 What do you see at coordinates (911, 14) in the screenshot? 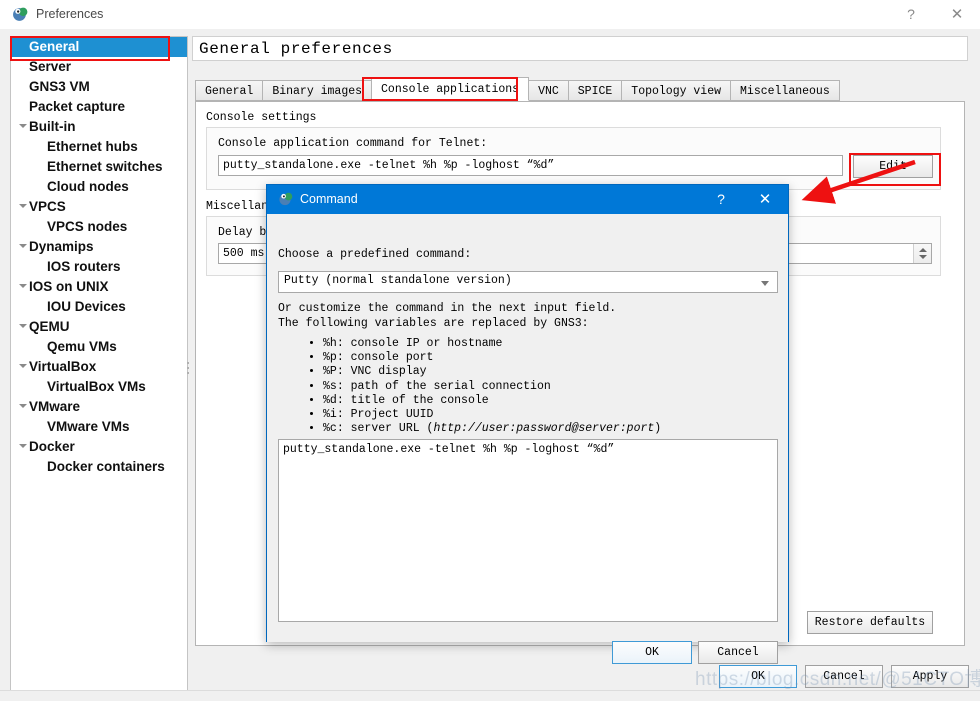
I see `help-button: ?` at bounding box center [911, 14].